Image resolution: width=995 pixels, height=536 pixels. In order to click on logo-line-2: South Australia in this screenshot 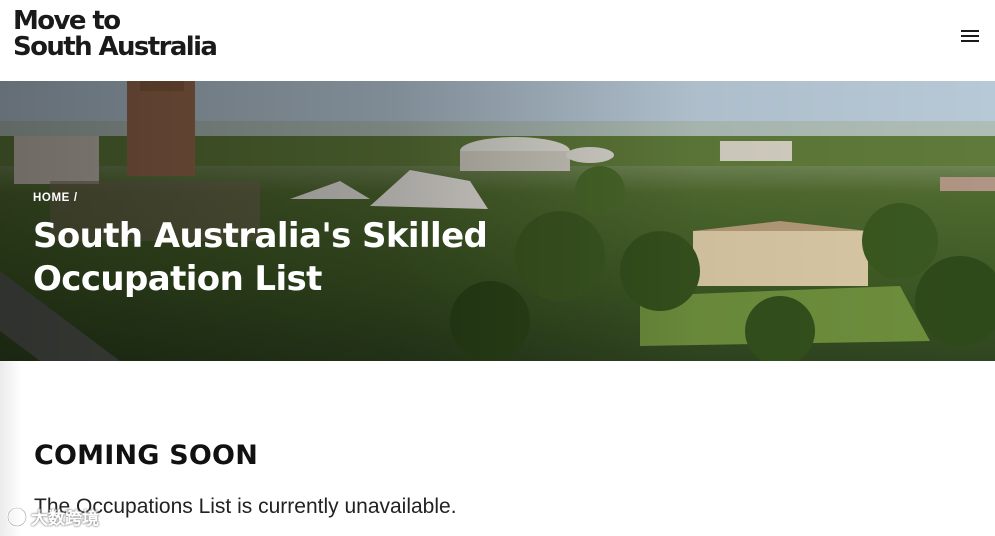, I will do `click(115, 47)`.